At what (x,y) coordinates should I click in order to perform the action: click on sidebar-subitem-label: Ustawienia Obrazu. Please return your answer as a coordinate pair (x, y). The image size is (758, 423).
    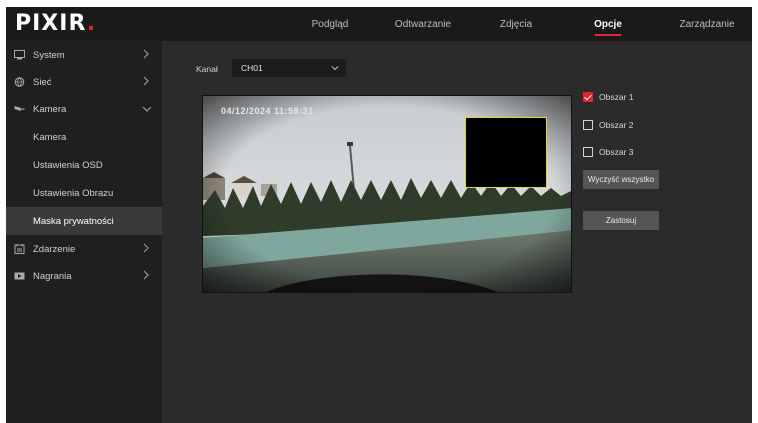
    Looking at the image, I should click on (73, 193).